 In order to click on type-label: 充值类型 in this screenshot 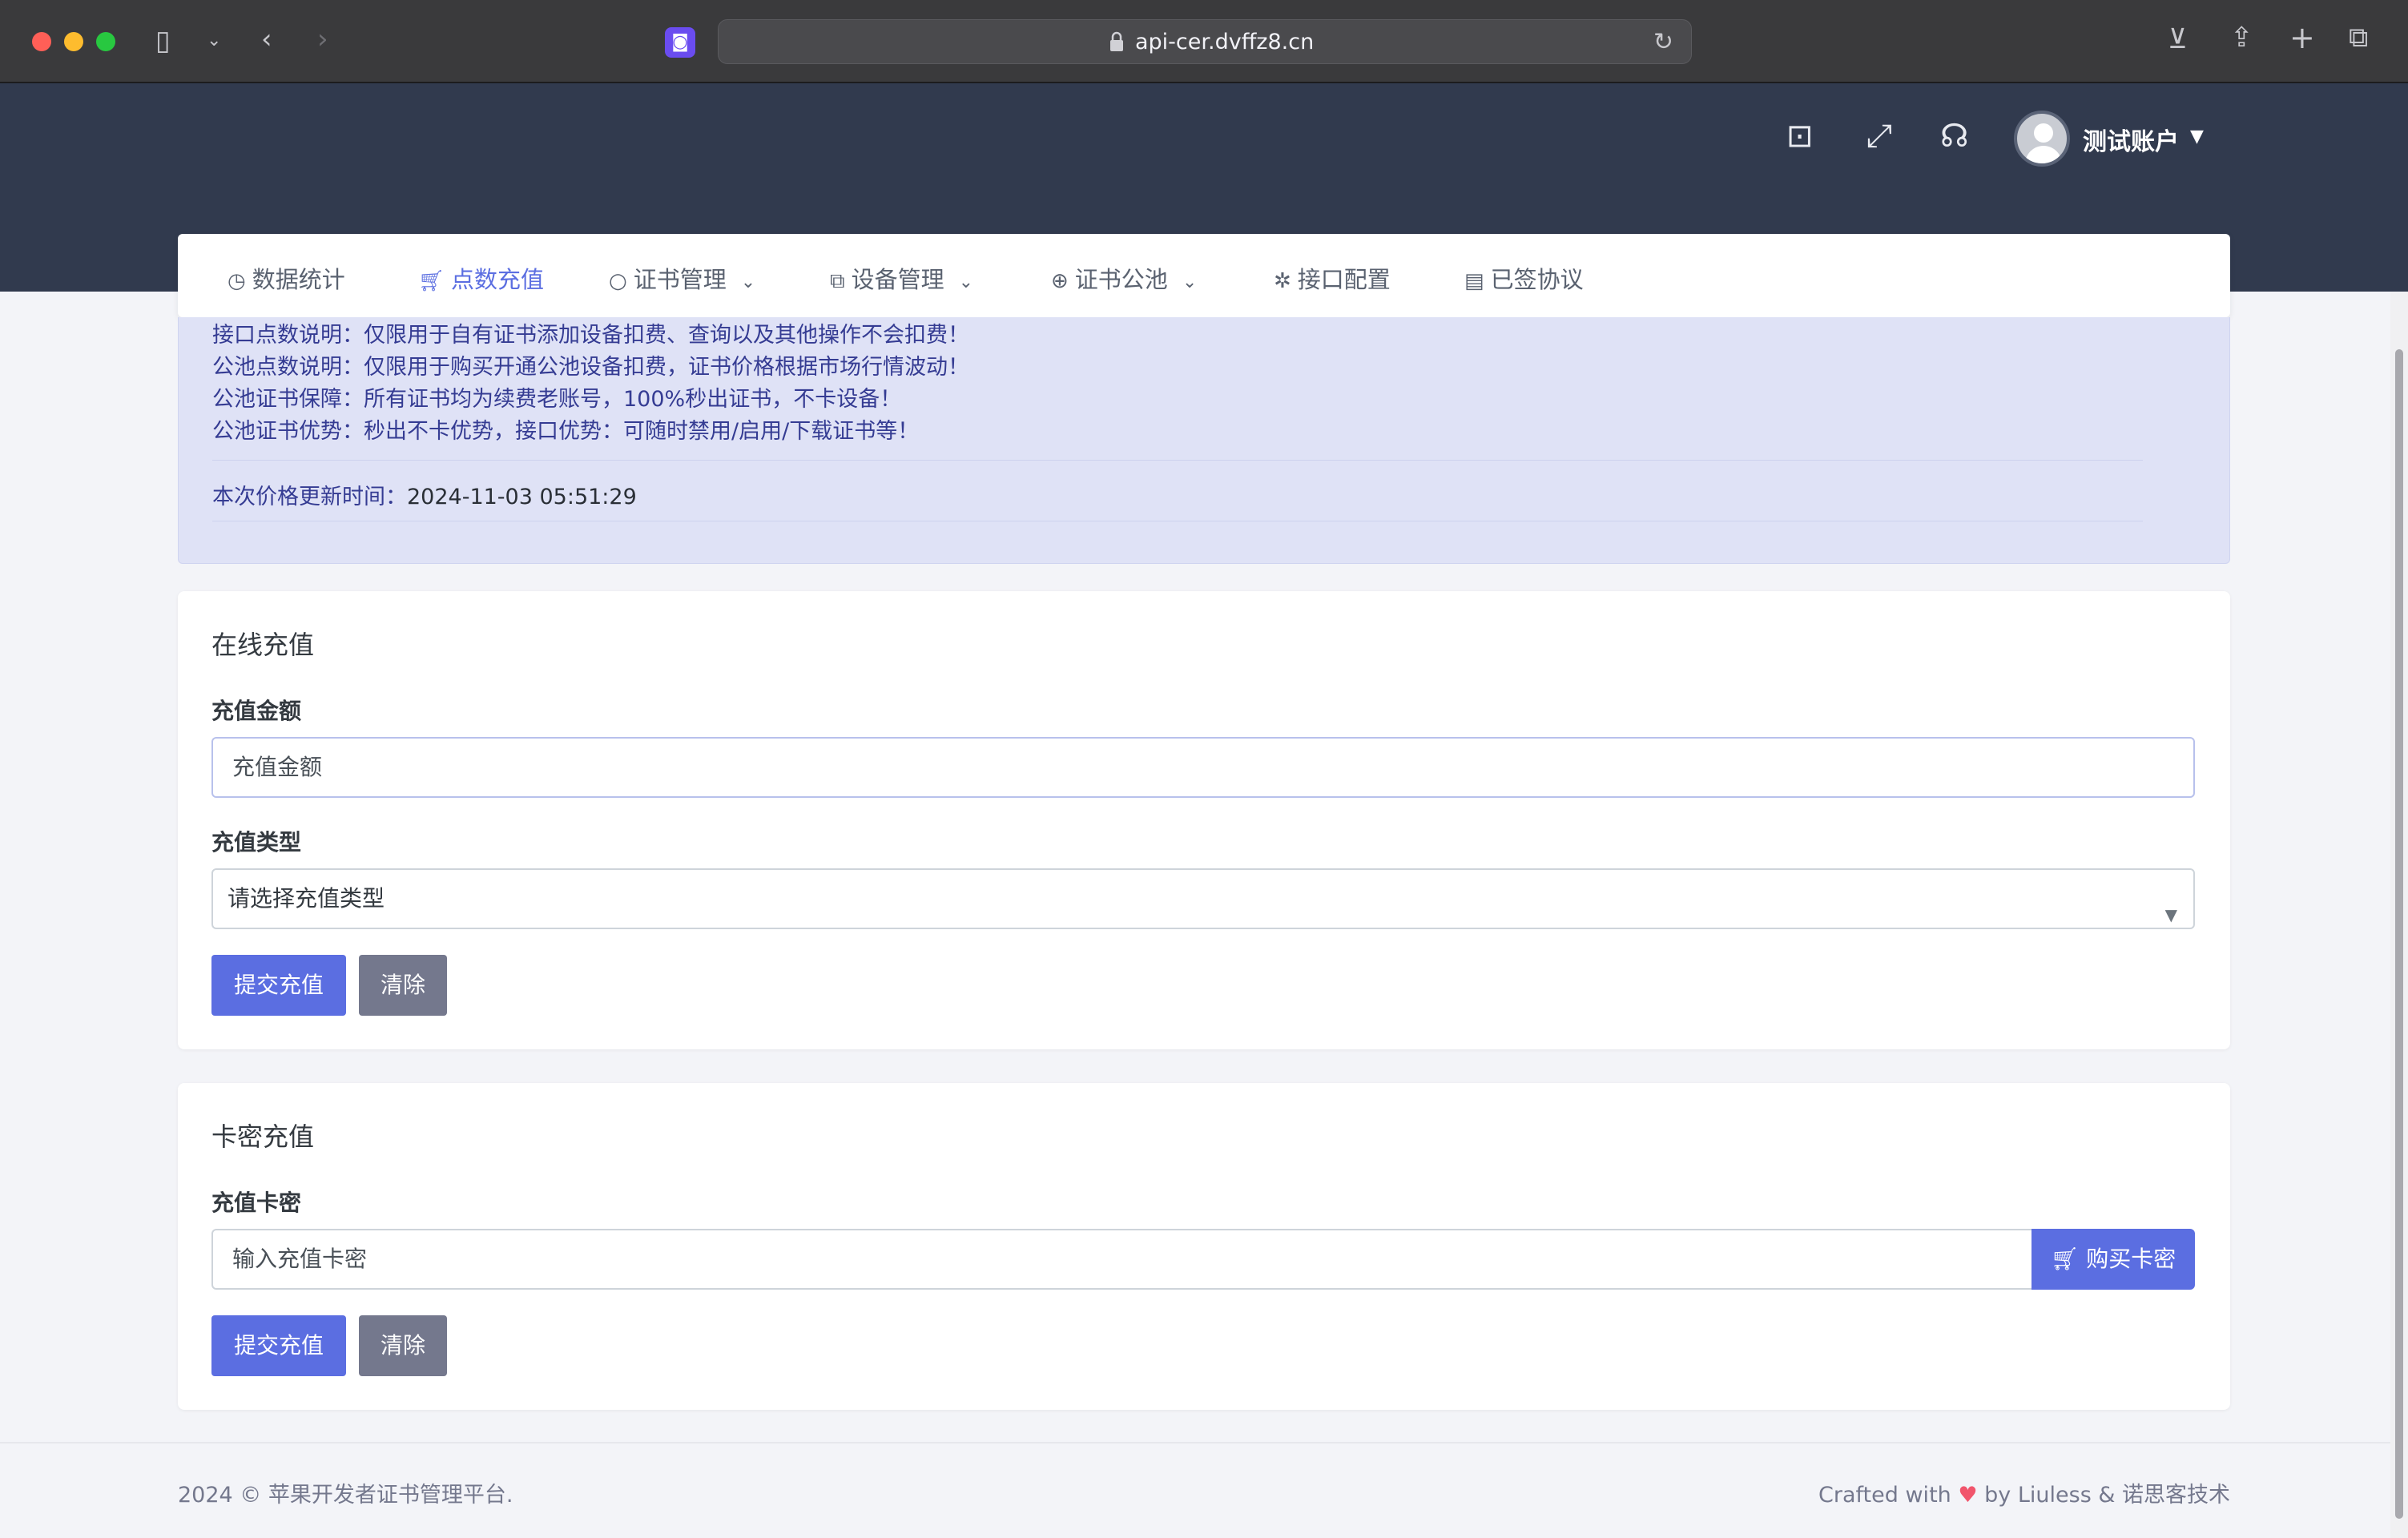, I will do `click(256, 843)`.